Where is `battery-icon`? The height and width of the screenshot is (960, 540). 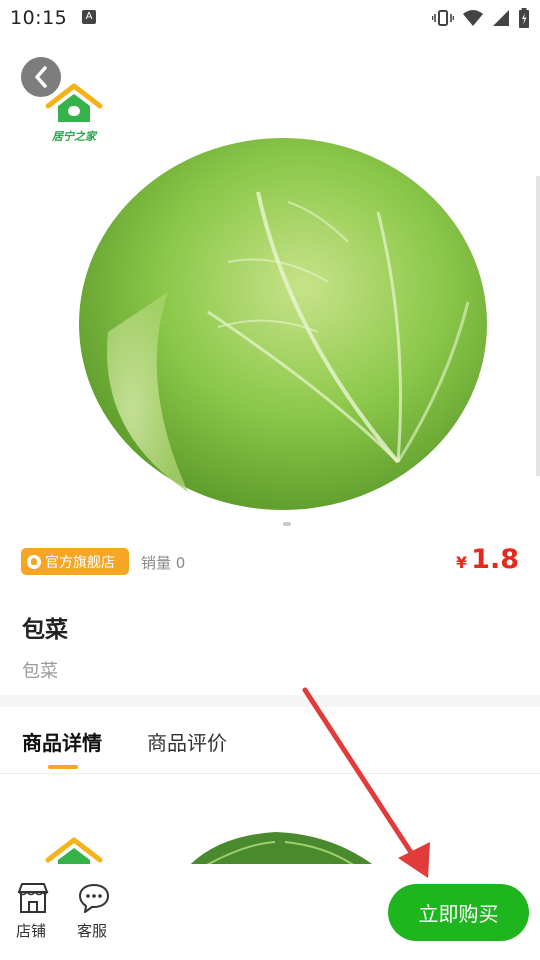
battery-icon is located at coordinates (524, 18).